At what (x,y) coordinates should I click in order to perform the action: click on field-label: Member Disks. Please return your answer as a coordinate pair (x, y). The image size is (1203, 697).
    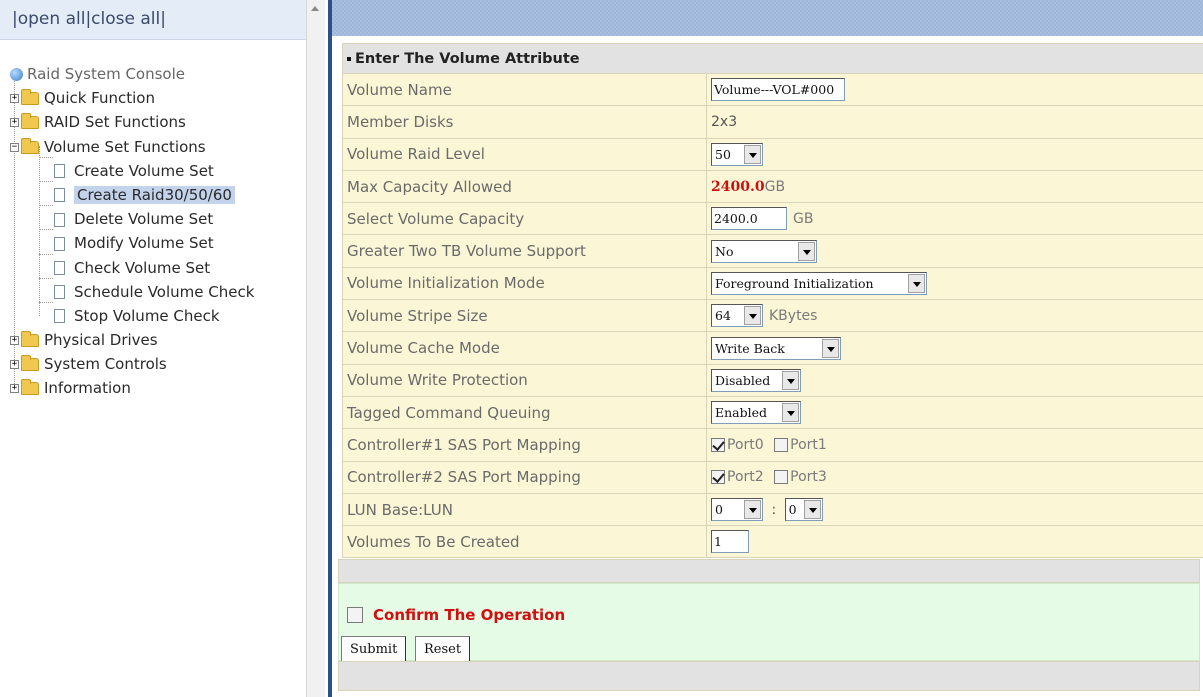
    Looking at the image, I should click on (524, 122).